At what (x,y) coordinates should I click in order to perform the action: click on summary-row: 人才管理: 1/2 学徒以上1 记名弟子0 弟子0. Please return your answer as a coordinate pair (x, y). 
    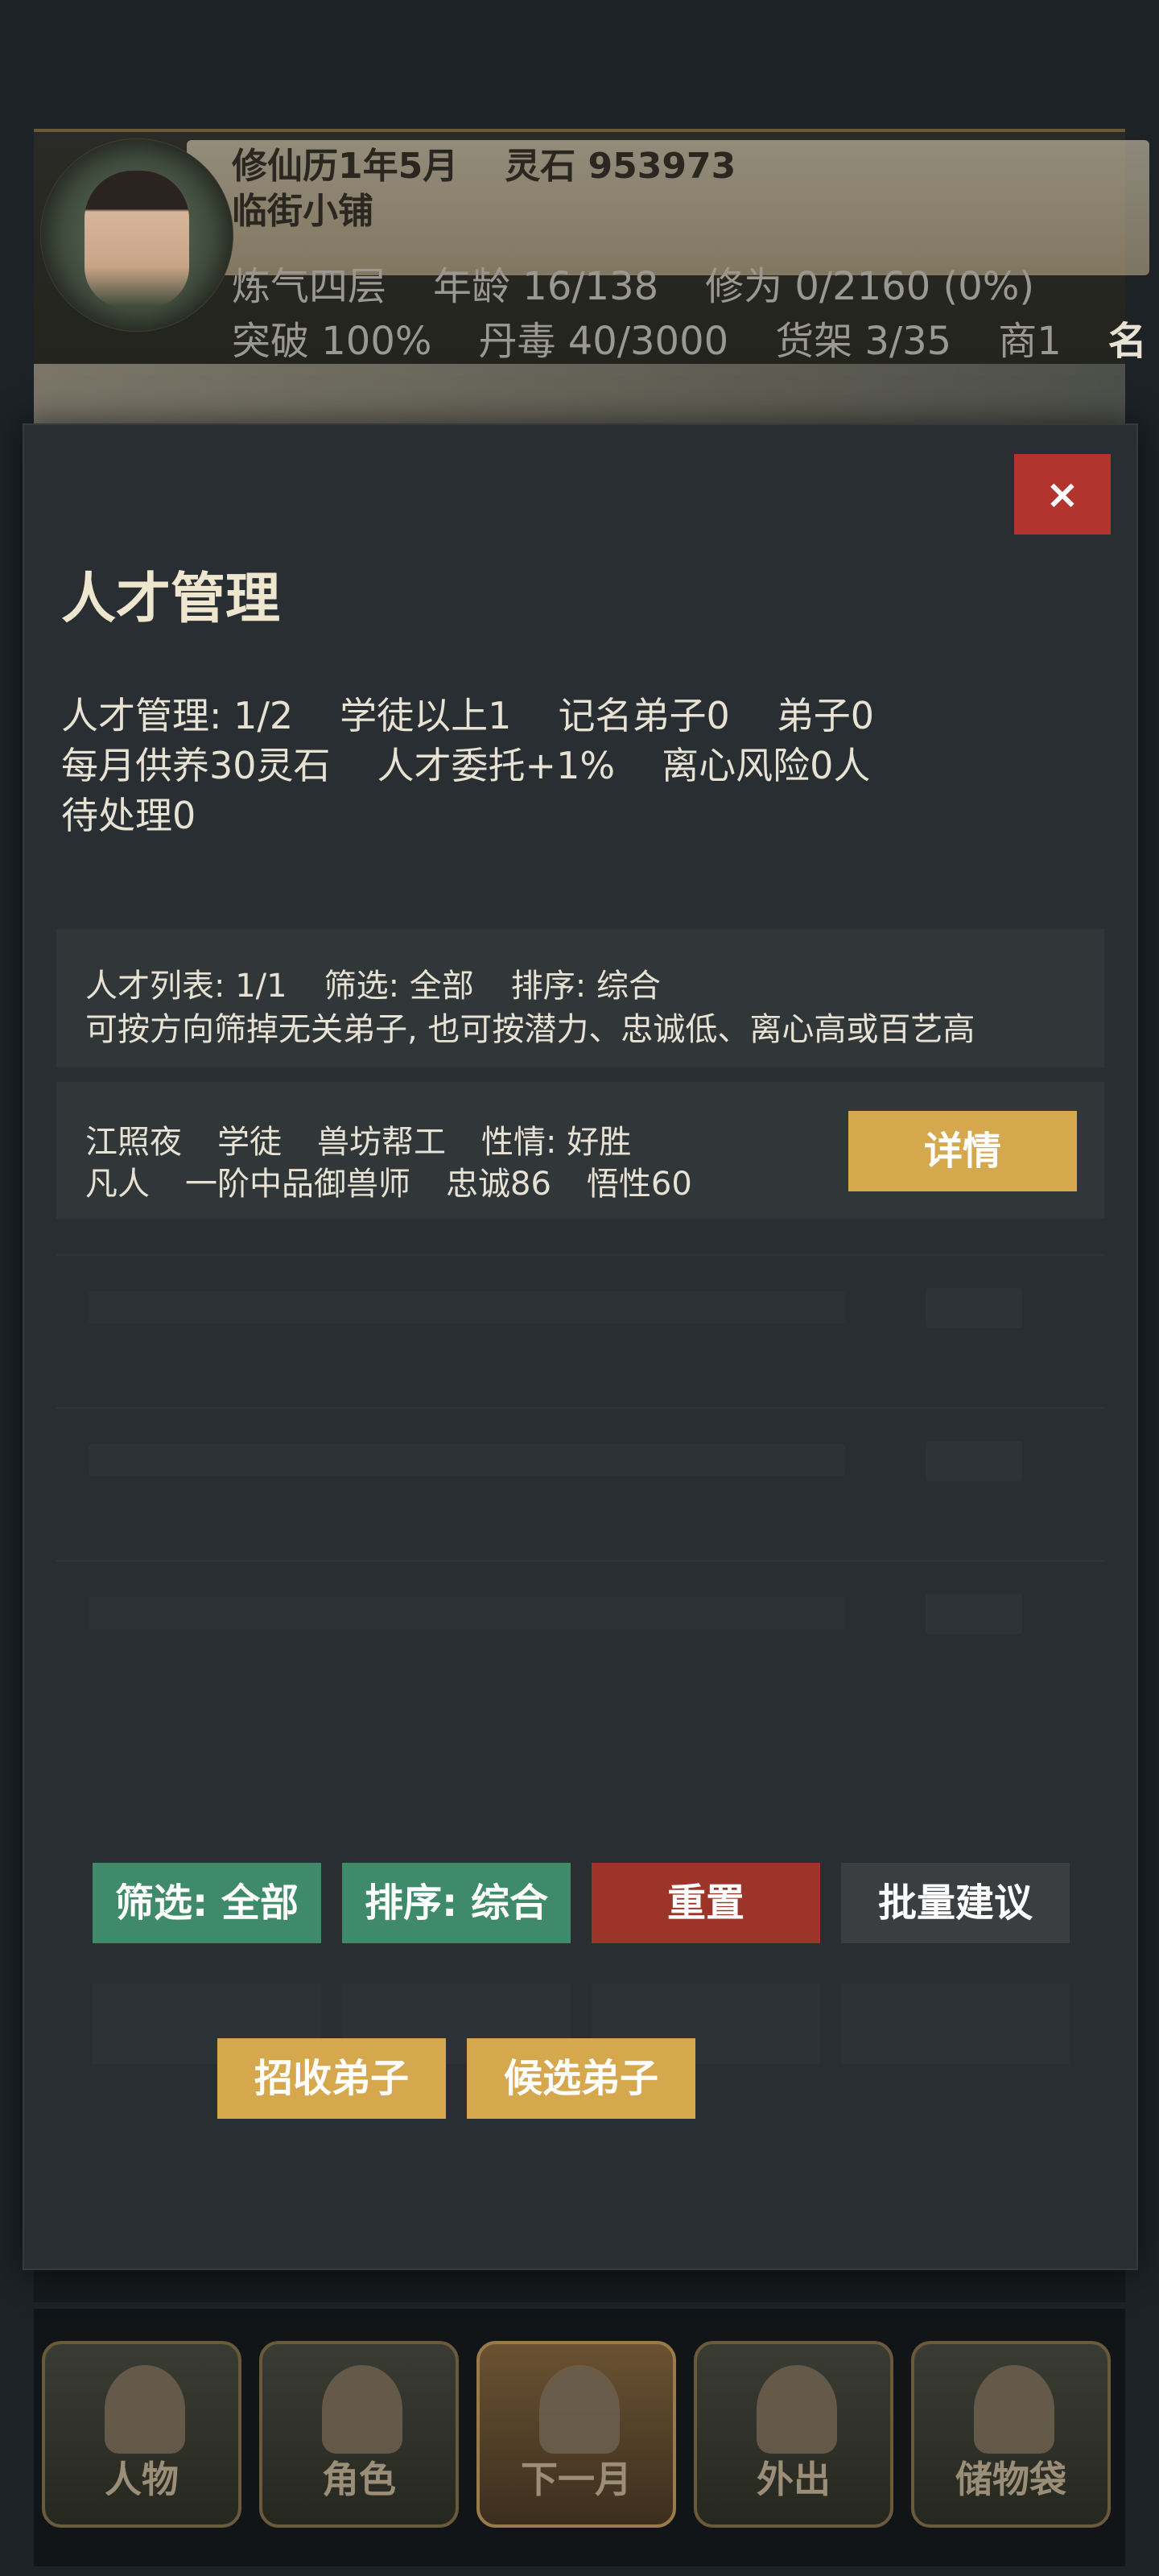
    Looking at the image, I should click on (584, 716).